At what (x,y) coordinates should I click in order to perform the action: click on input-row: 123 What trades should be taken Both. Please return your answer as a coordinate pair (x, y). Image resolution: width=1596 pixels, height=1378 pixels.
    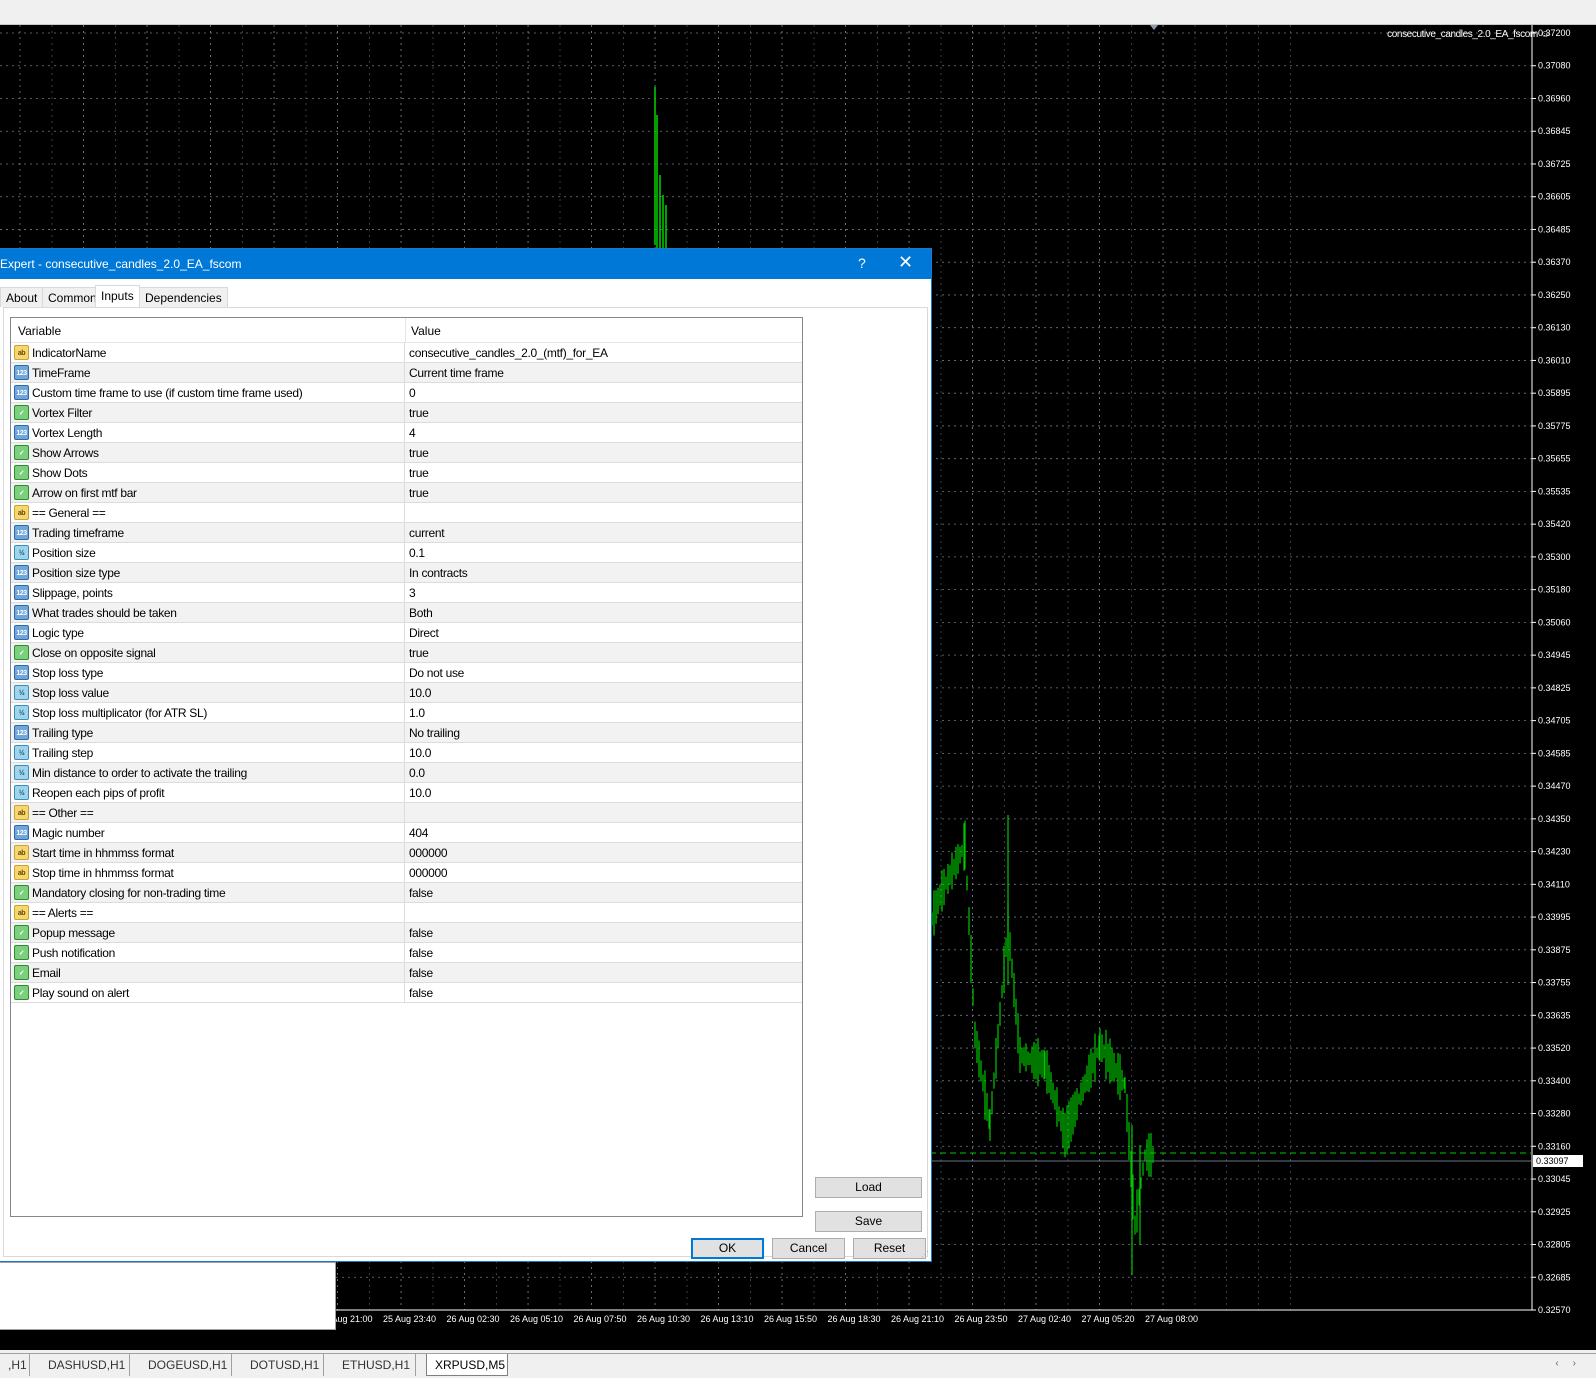
    Looking at the image, I should click on (406, 613).